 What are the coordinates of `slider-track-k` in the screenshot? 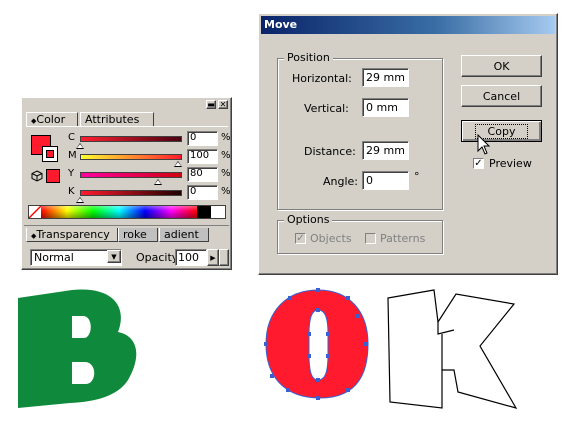 It's located at (131, 193).